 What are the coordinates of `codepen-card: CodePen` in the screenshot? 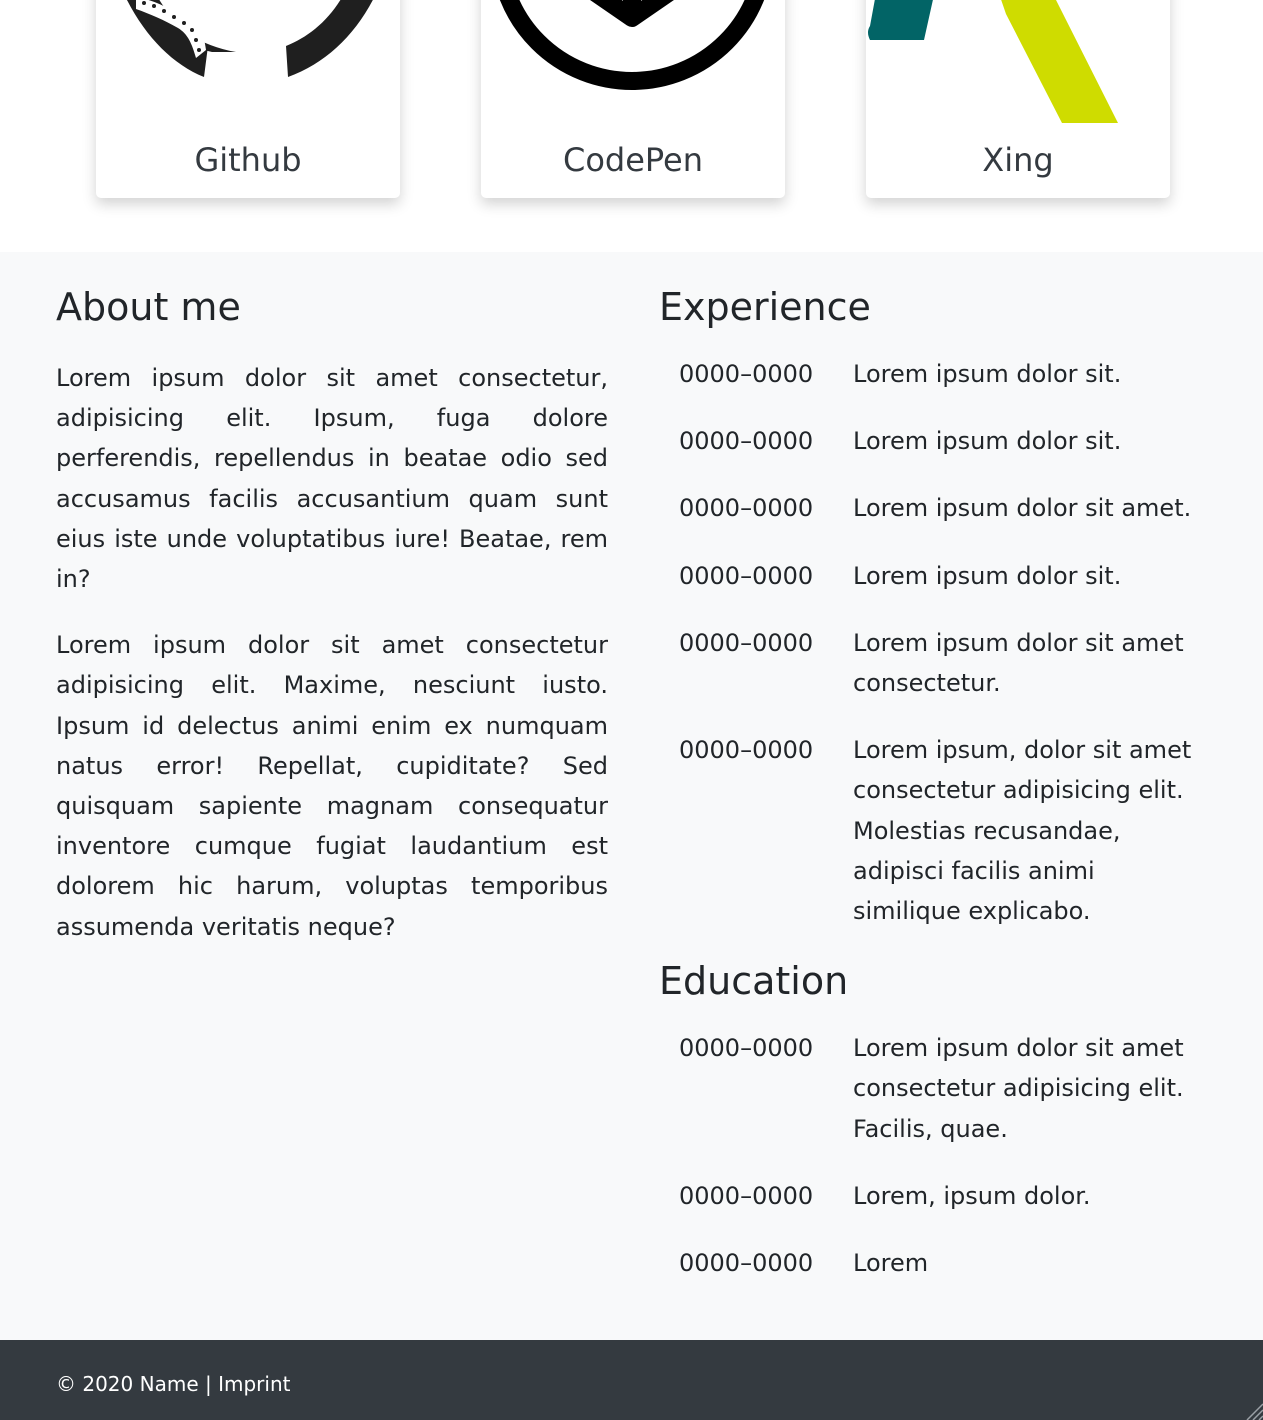 It's located at (633, 99).